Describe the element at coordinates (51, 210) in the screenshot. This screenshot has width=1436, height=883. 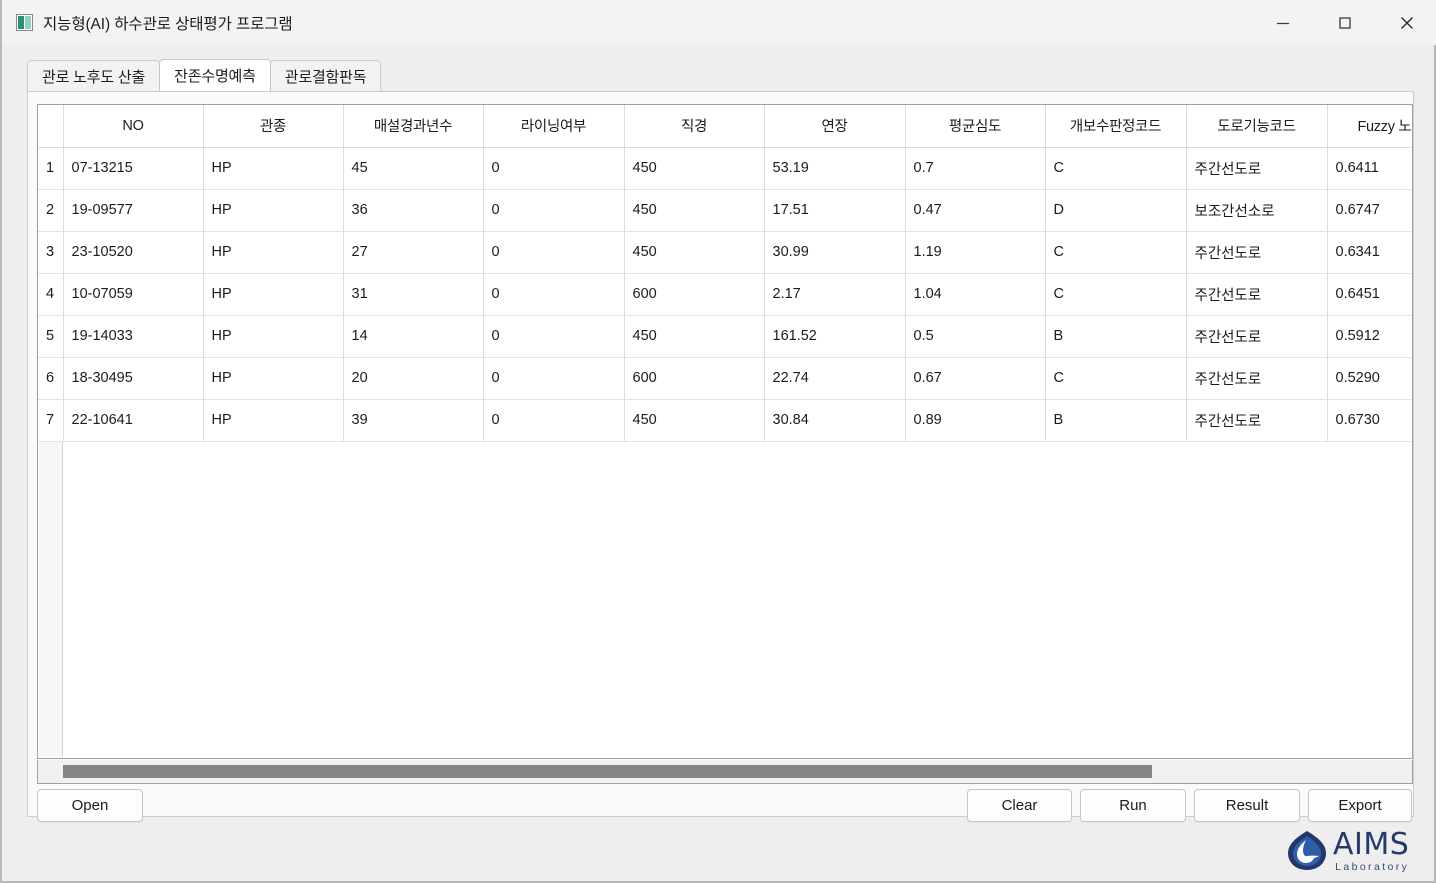
I see `row-number: 2` at that location.